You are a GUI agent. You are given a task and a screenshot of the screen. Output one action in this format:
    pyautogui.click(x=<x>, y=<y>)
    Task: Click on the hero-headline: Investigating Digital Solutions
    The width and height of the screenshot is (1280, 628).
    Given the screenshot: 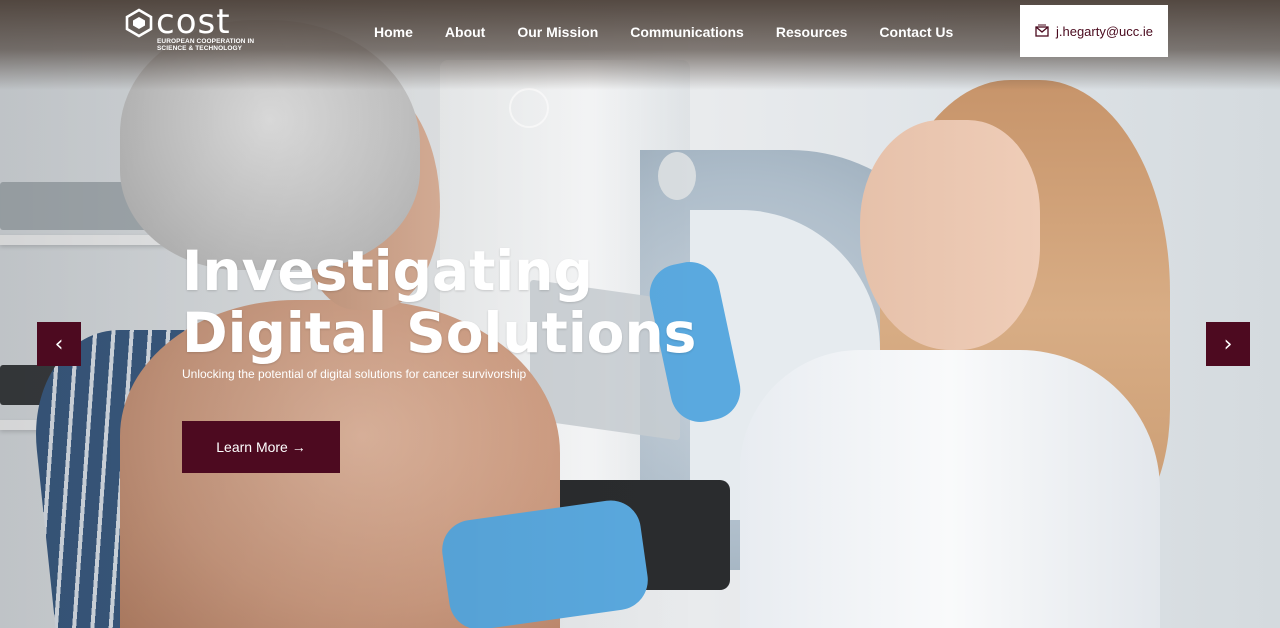 What is the action you would take?
    pyautogui.click(x=439, y=302)
    